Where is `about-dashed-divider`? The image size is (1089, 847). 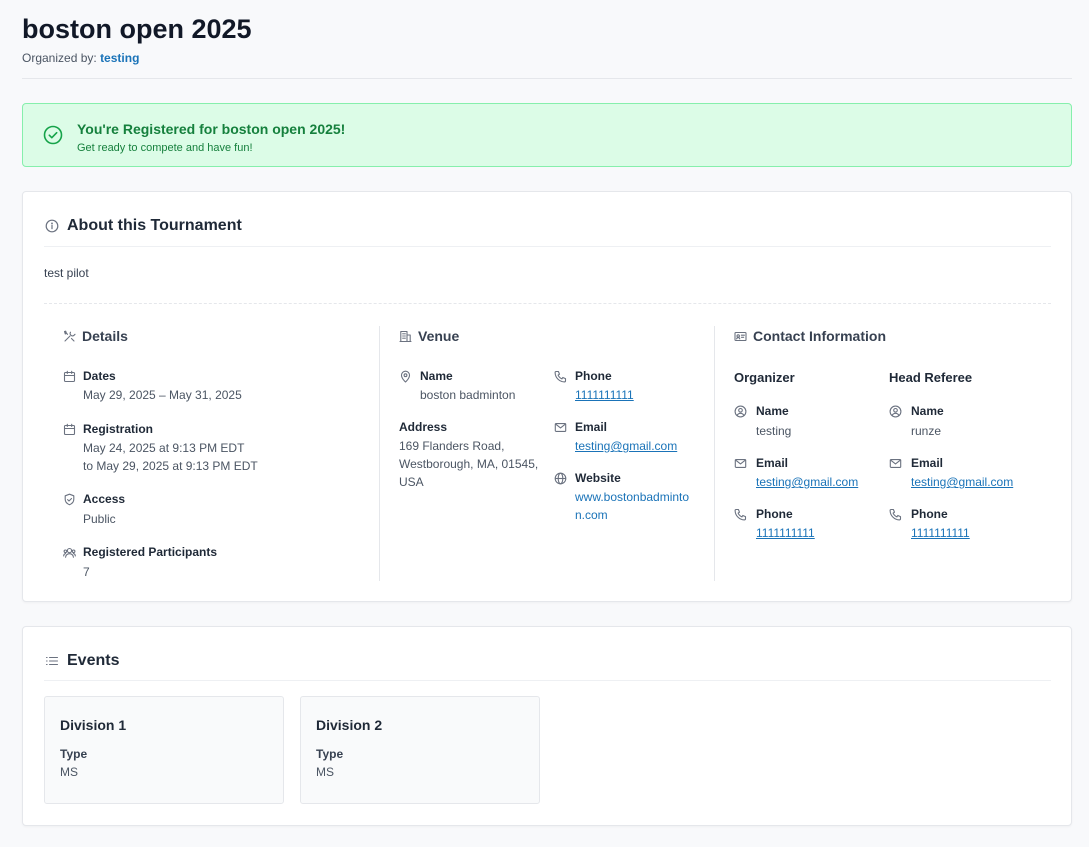
about-dashed-divider is located at coordinates (547, 303).